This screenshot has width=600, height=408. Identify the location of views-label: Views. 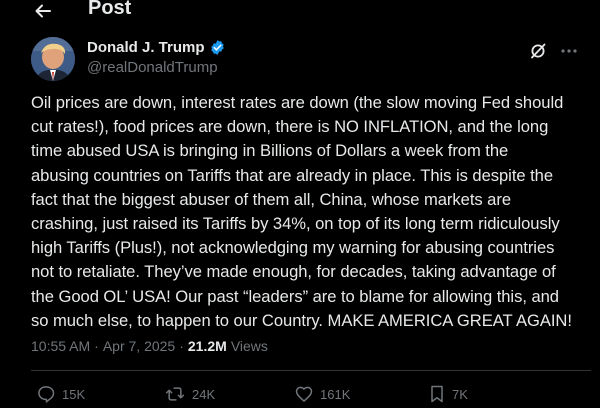
(249, 346).